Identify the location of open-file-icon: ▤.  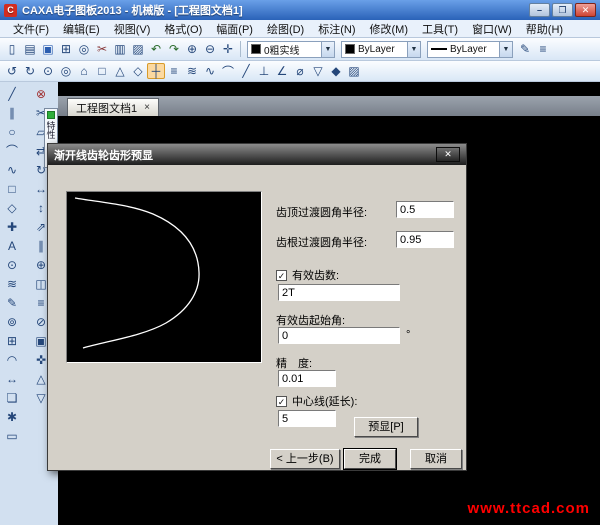
(30, 49).